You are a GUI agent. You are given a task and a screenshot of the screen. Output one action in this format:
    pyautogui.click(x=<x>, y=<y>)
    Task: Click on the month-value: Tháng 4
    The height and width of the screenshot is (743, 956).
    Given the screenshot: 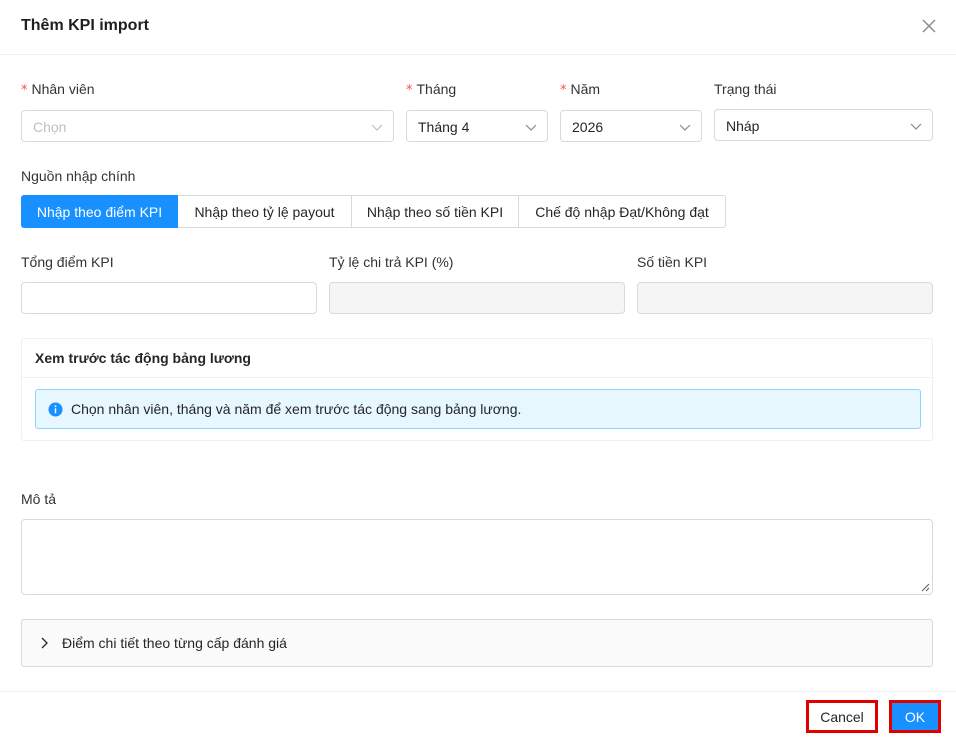 What is the action you would take?
    pyautogui.click(x=444, y=127)
    